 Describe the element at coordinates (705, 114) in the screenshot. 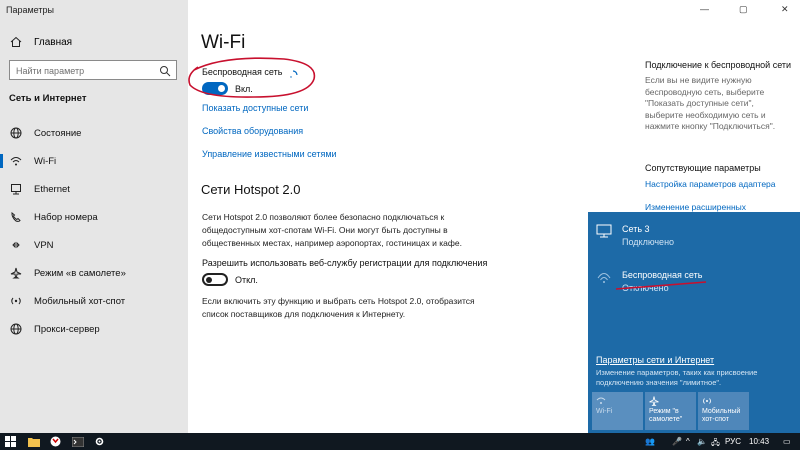

I see `help-line: выберите необходимую сеть и` at that location.